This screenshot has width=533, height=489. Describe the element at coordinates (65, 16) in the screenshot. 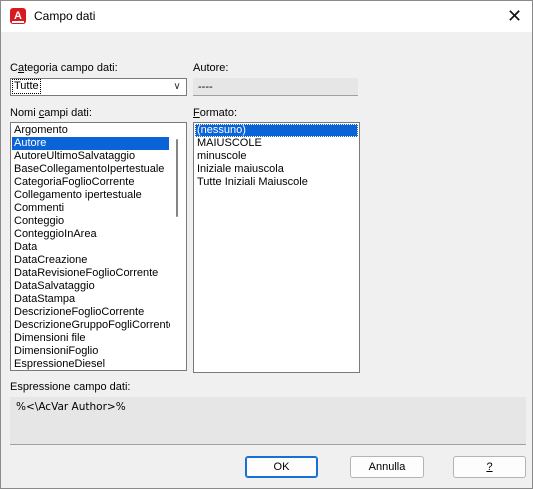

I see `window-title: Campo dati` at that location.